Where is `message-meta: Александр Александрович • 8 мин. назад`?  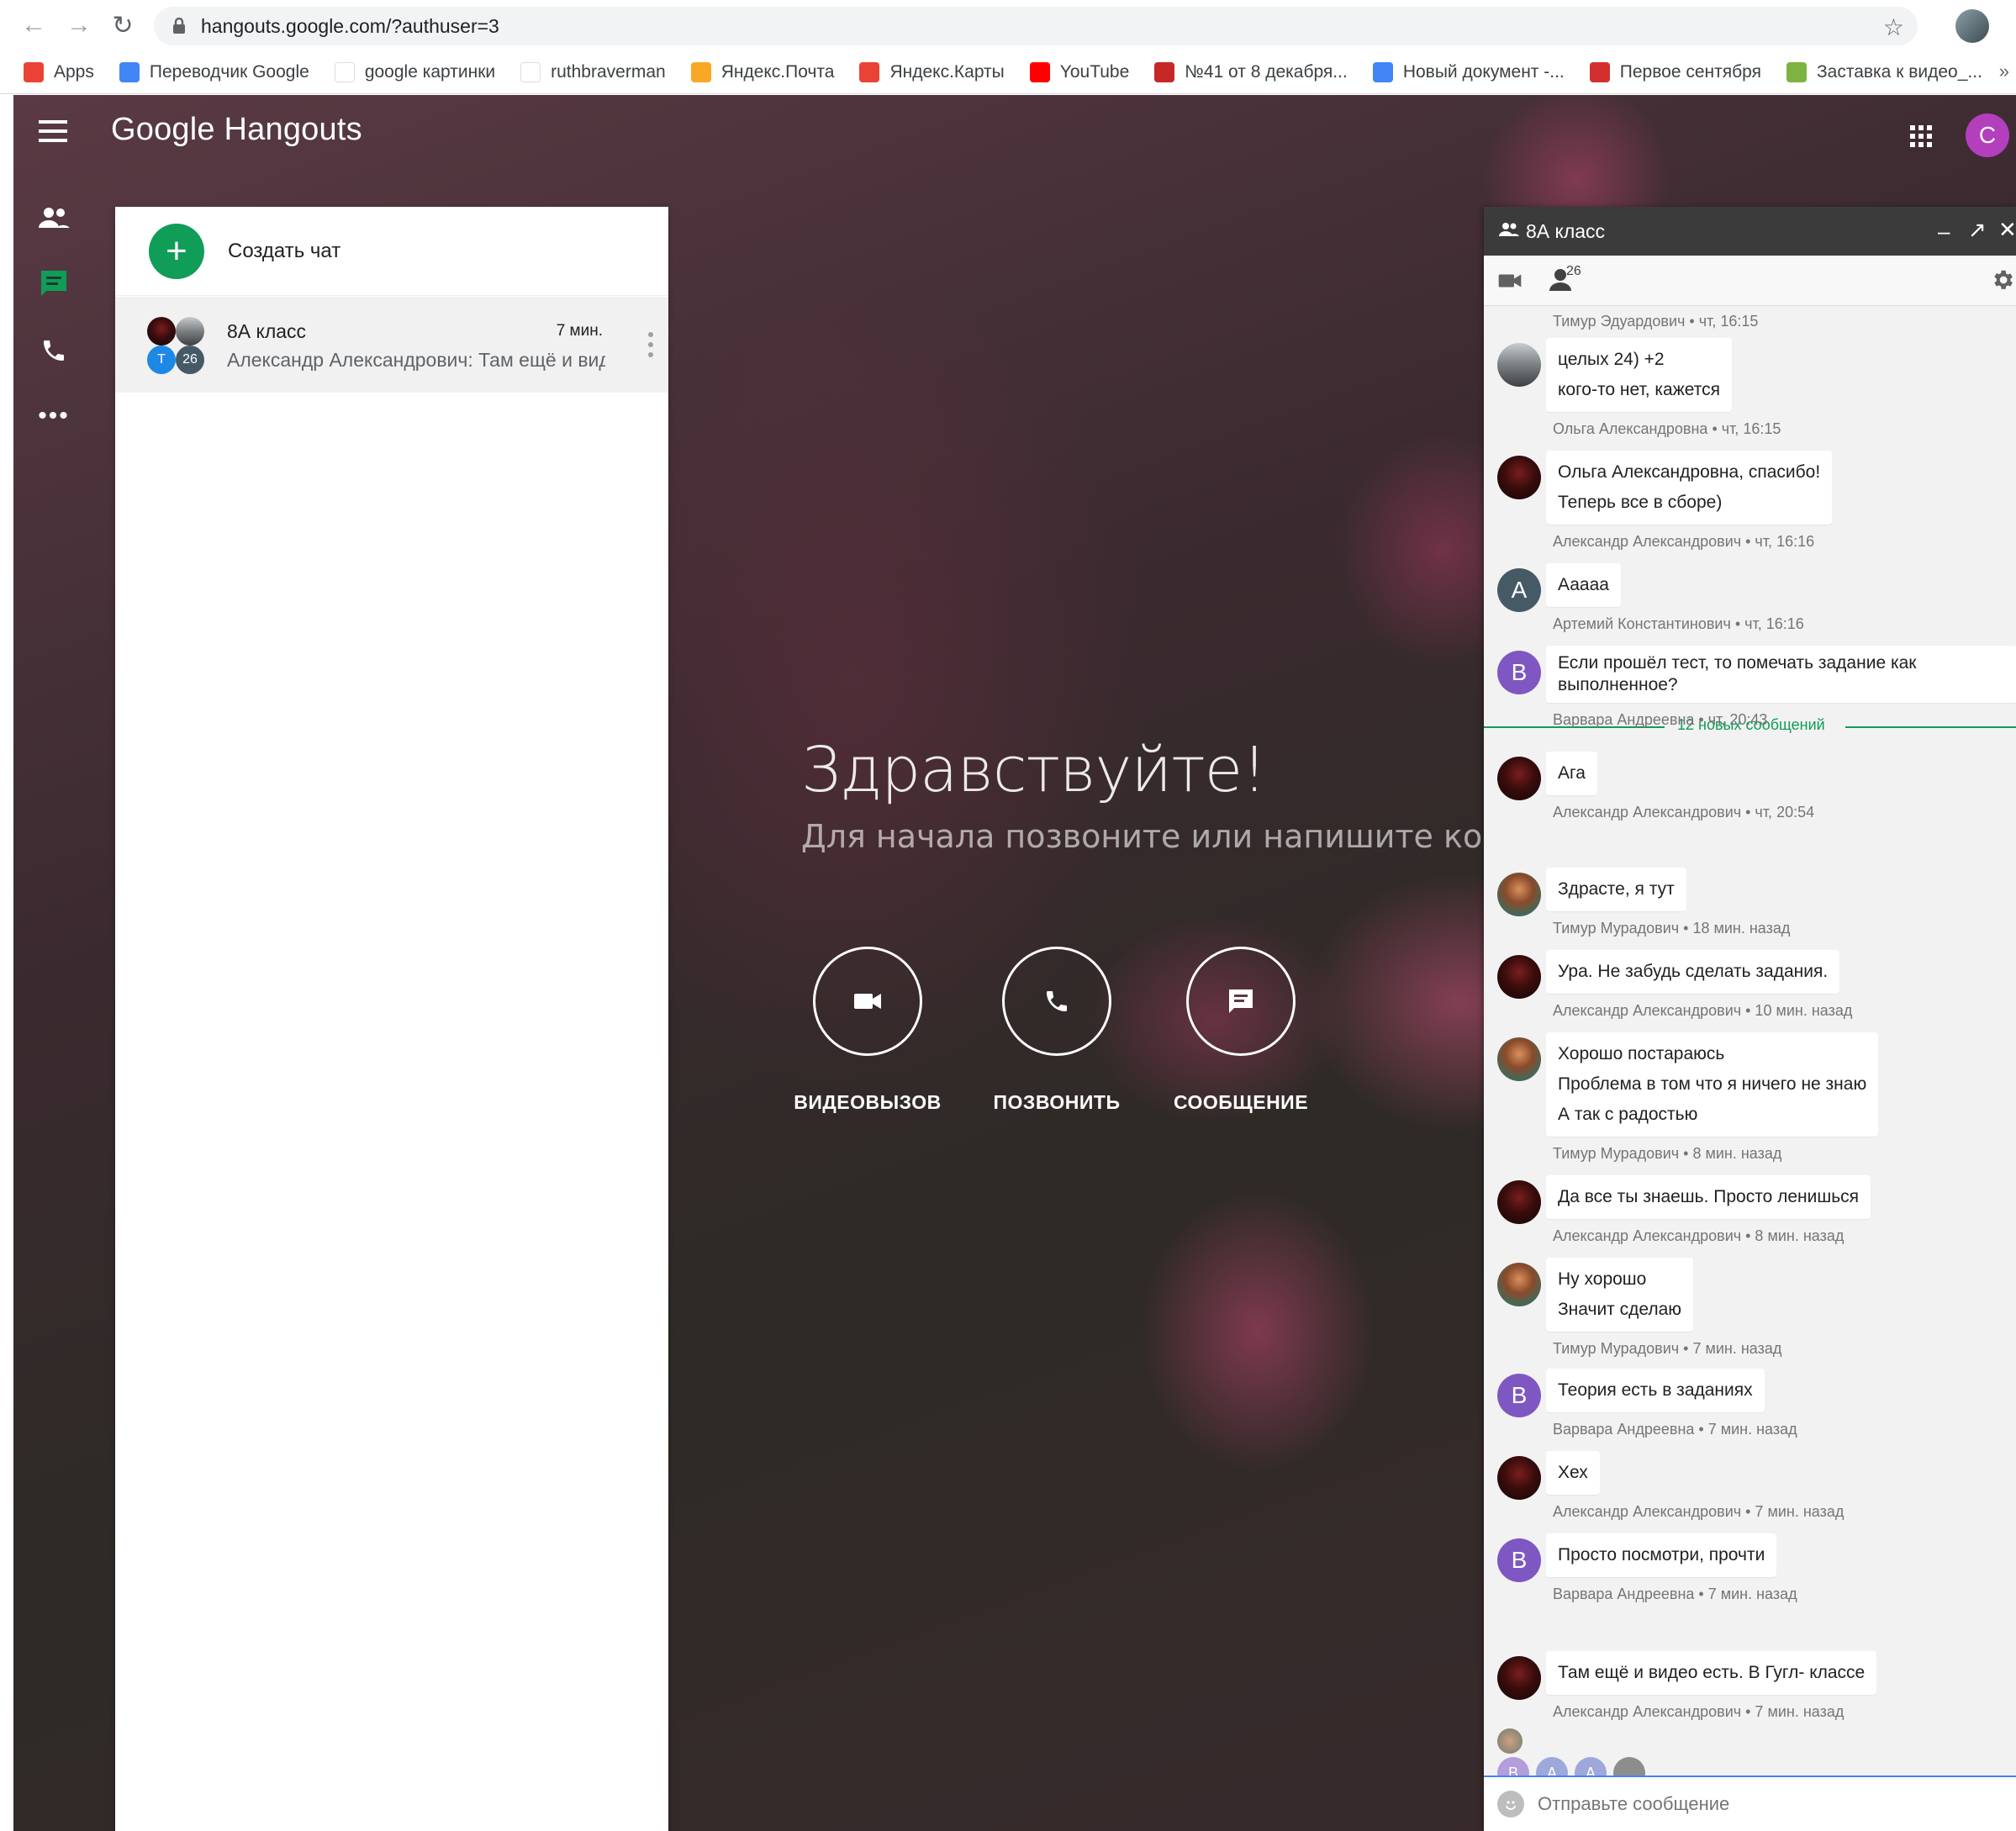 message-meta: Александр Александрович • 8 мин. назад is located at coordinates (1699, 1235).